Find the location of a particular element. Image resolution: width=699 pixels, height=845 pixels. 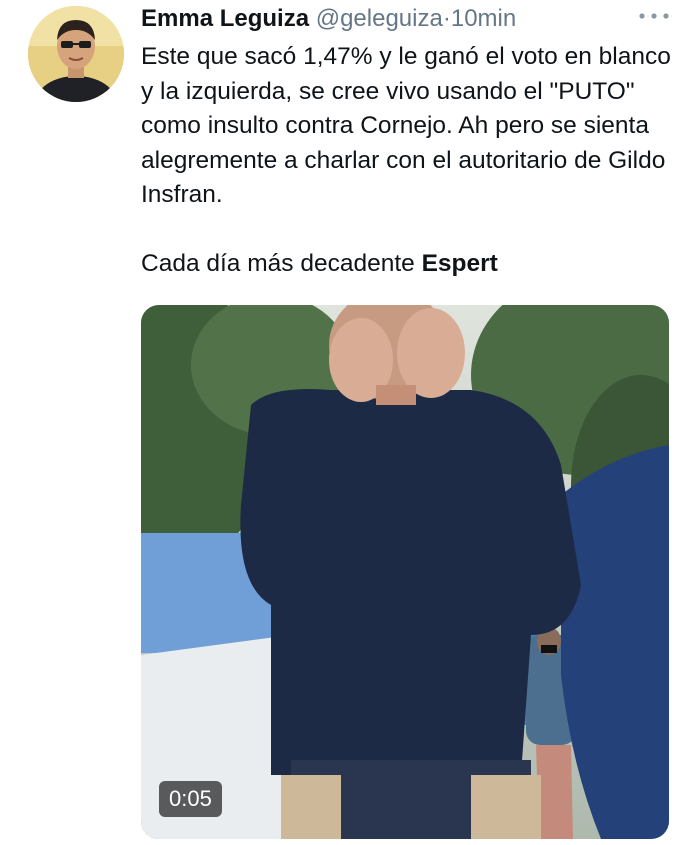

avatar-image is located at coordinates (76, 54).